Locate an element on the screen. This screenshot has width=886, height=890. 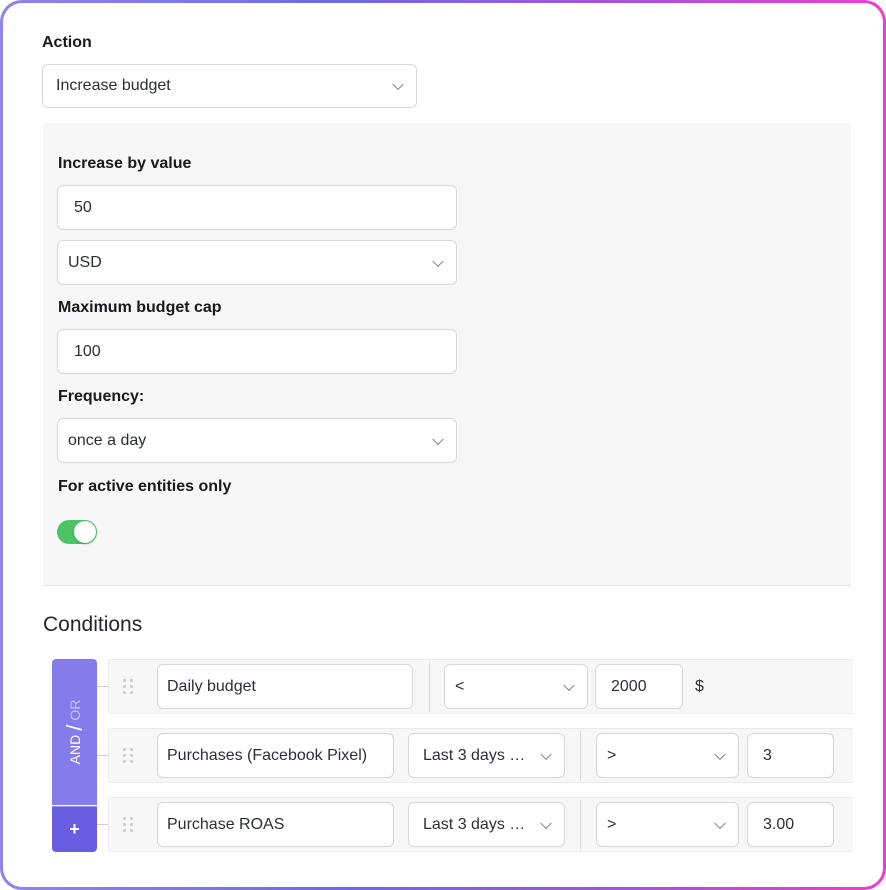
metric-value: Purchases (Facebook Pixel) is located at coordinates (267, 755).